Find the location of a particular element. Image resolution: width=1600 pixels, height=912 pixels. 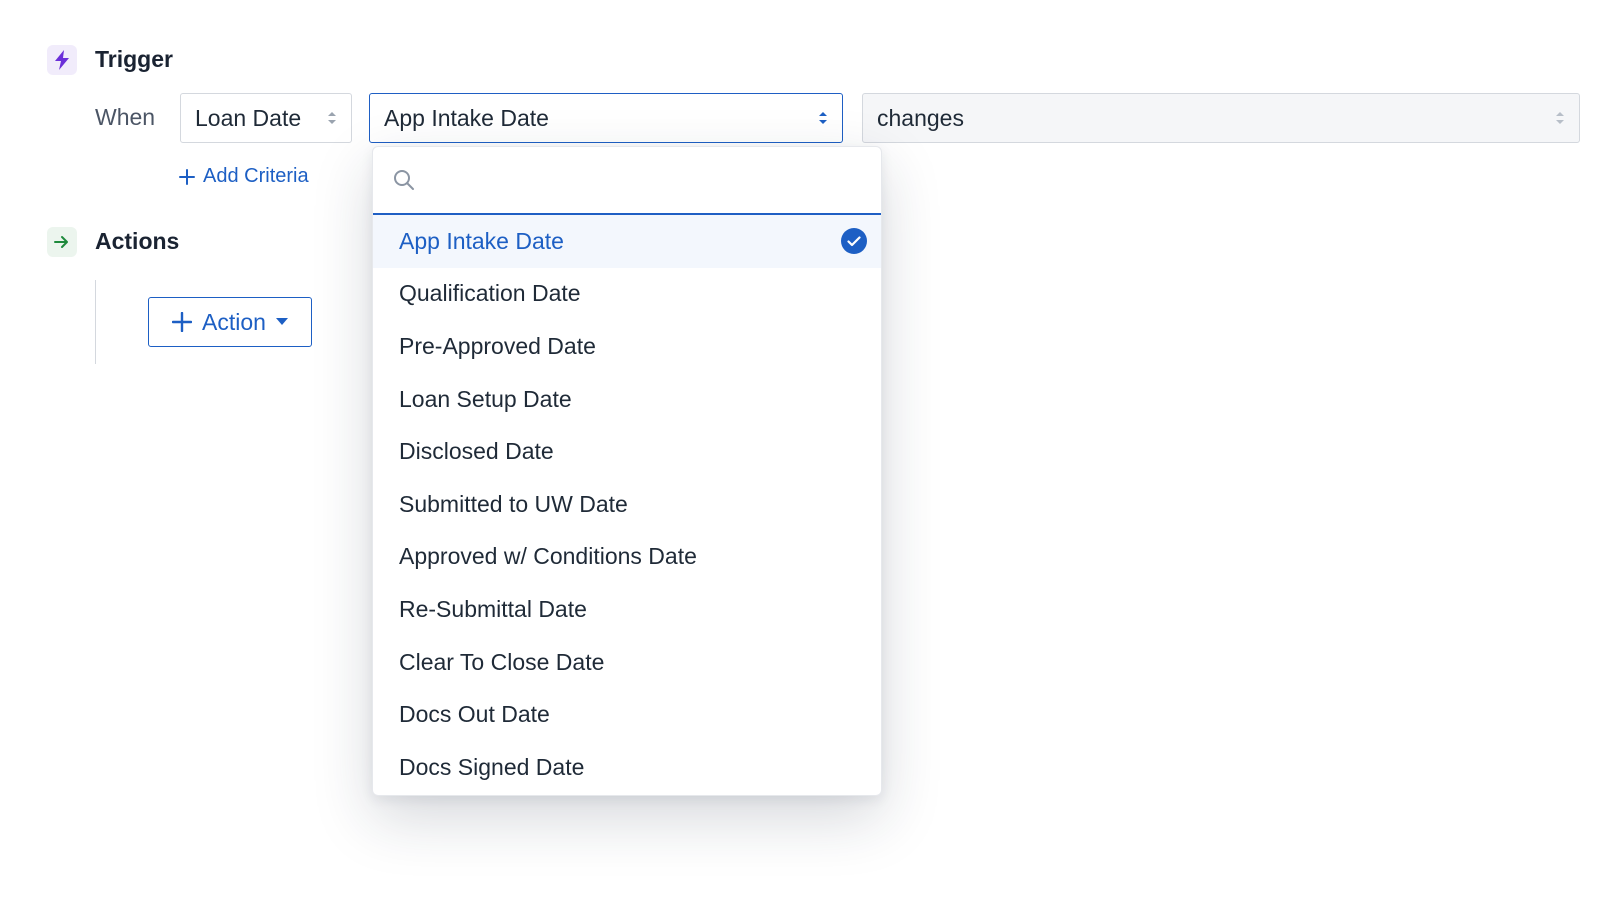

source-select-value: Loan Date is located at coordinates (248, 117).